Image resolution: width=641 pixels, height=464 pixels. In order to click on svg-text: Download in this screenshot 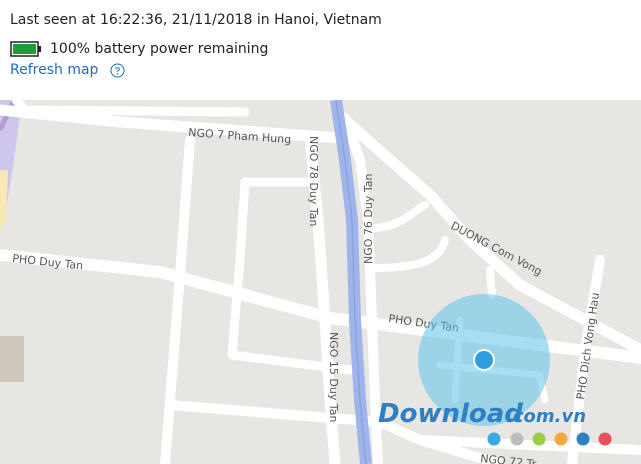, I will do `click(450, 414)`.